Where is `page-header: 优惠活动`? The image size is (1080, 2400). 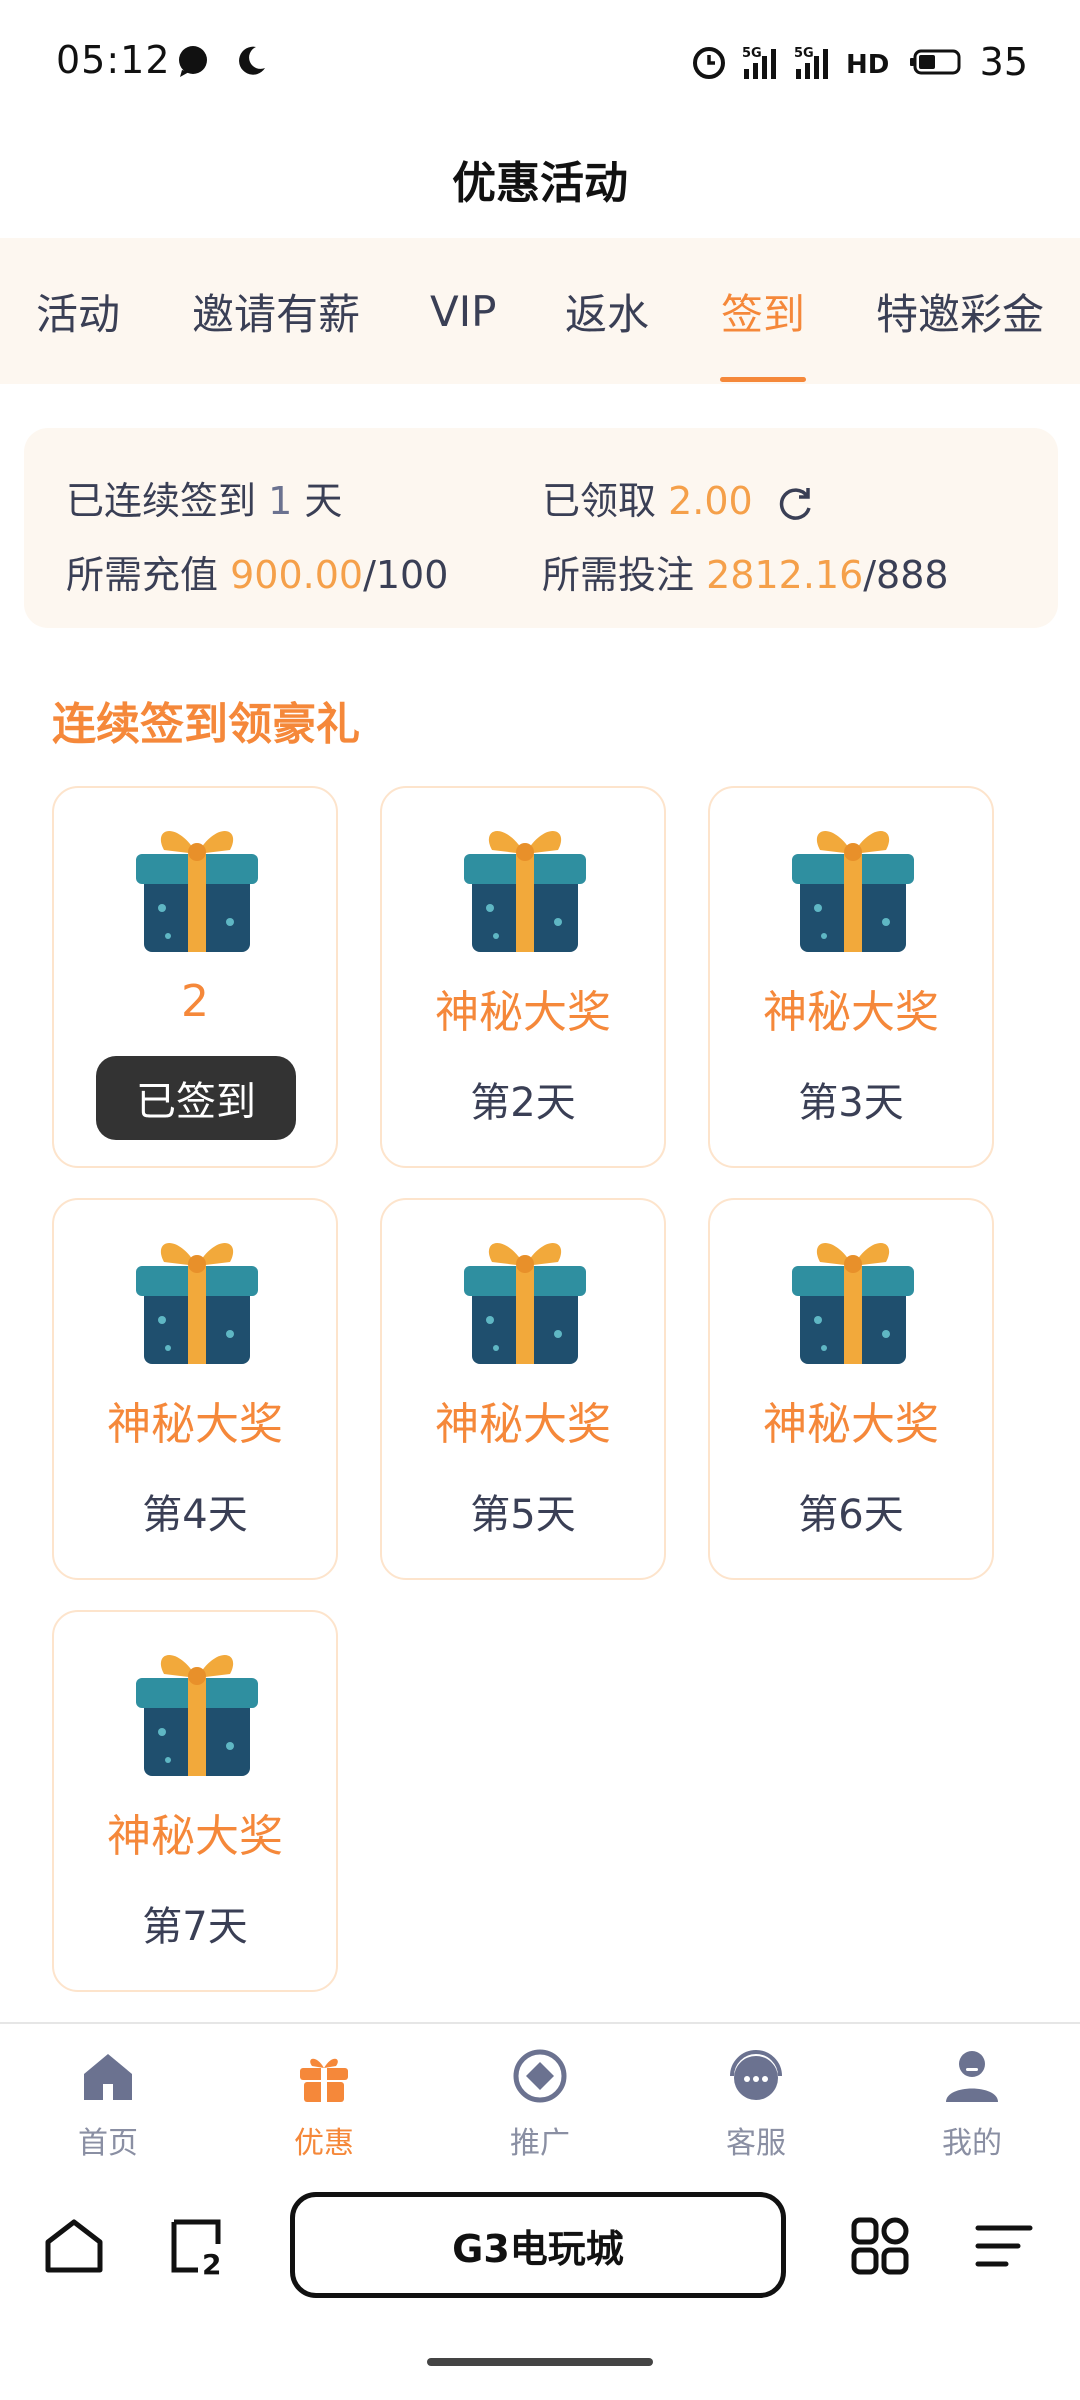 page-header: 优惠活动 is located at coordinates (540, 179).